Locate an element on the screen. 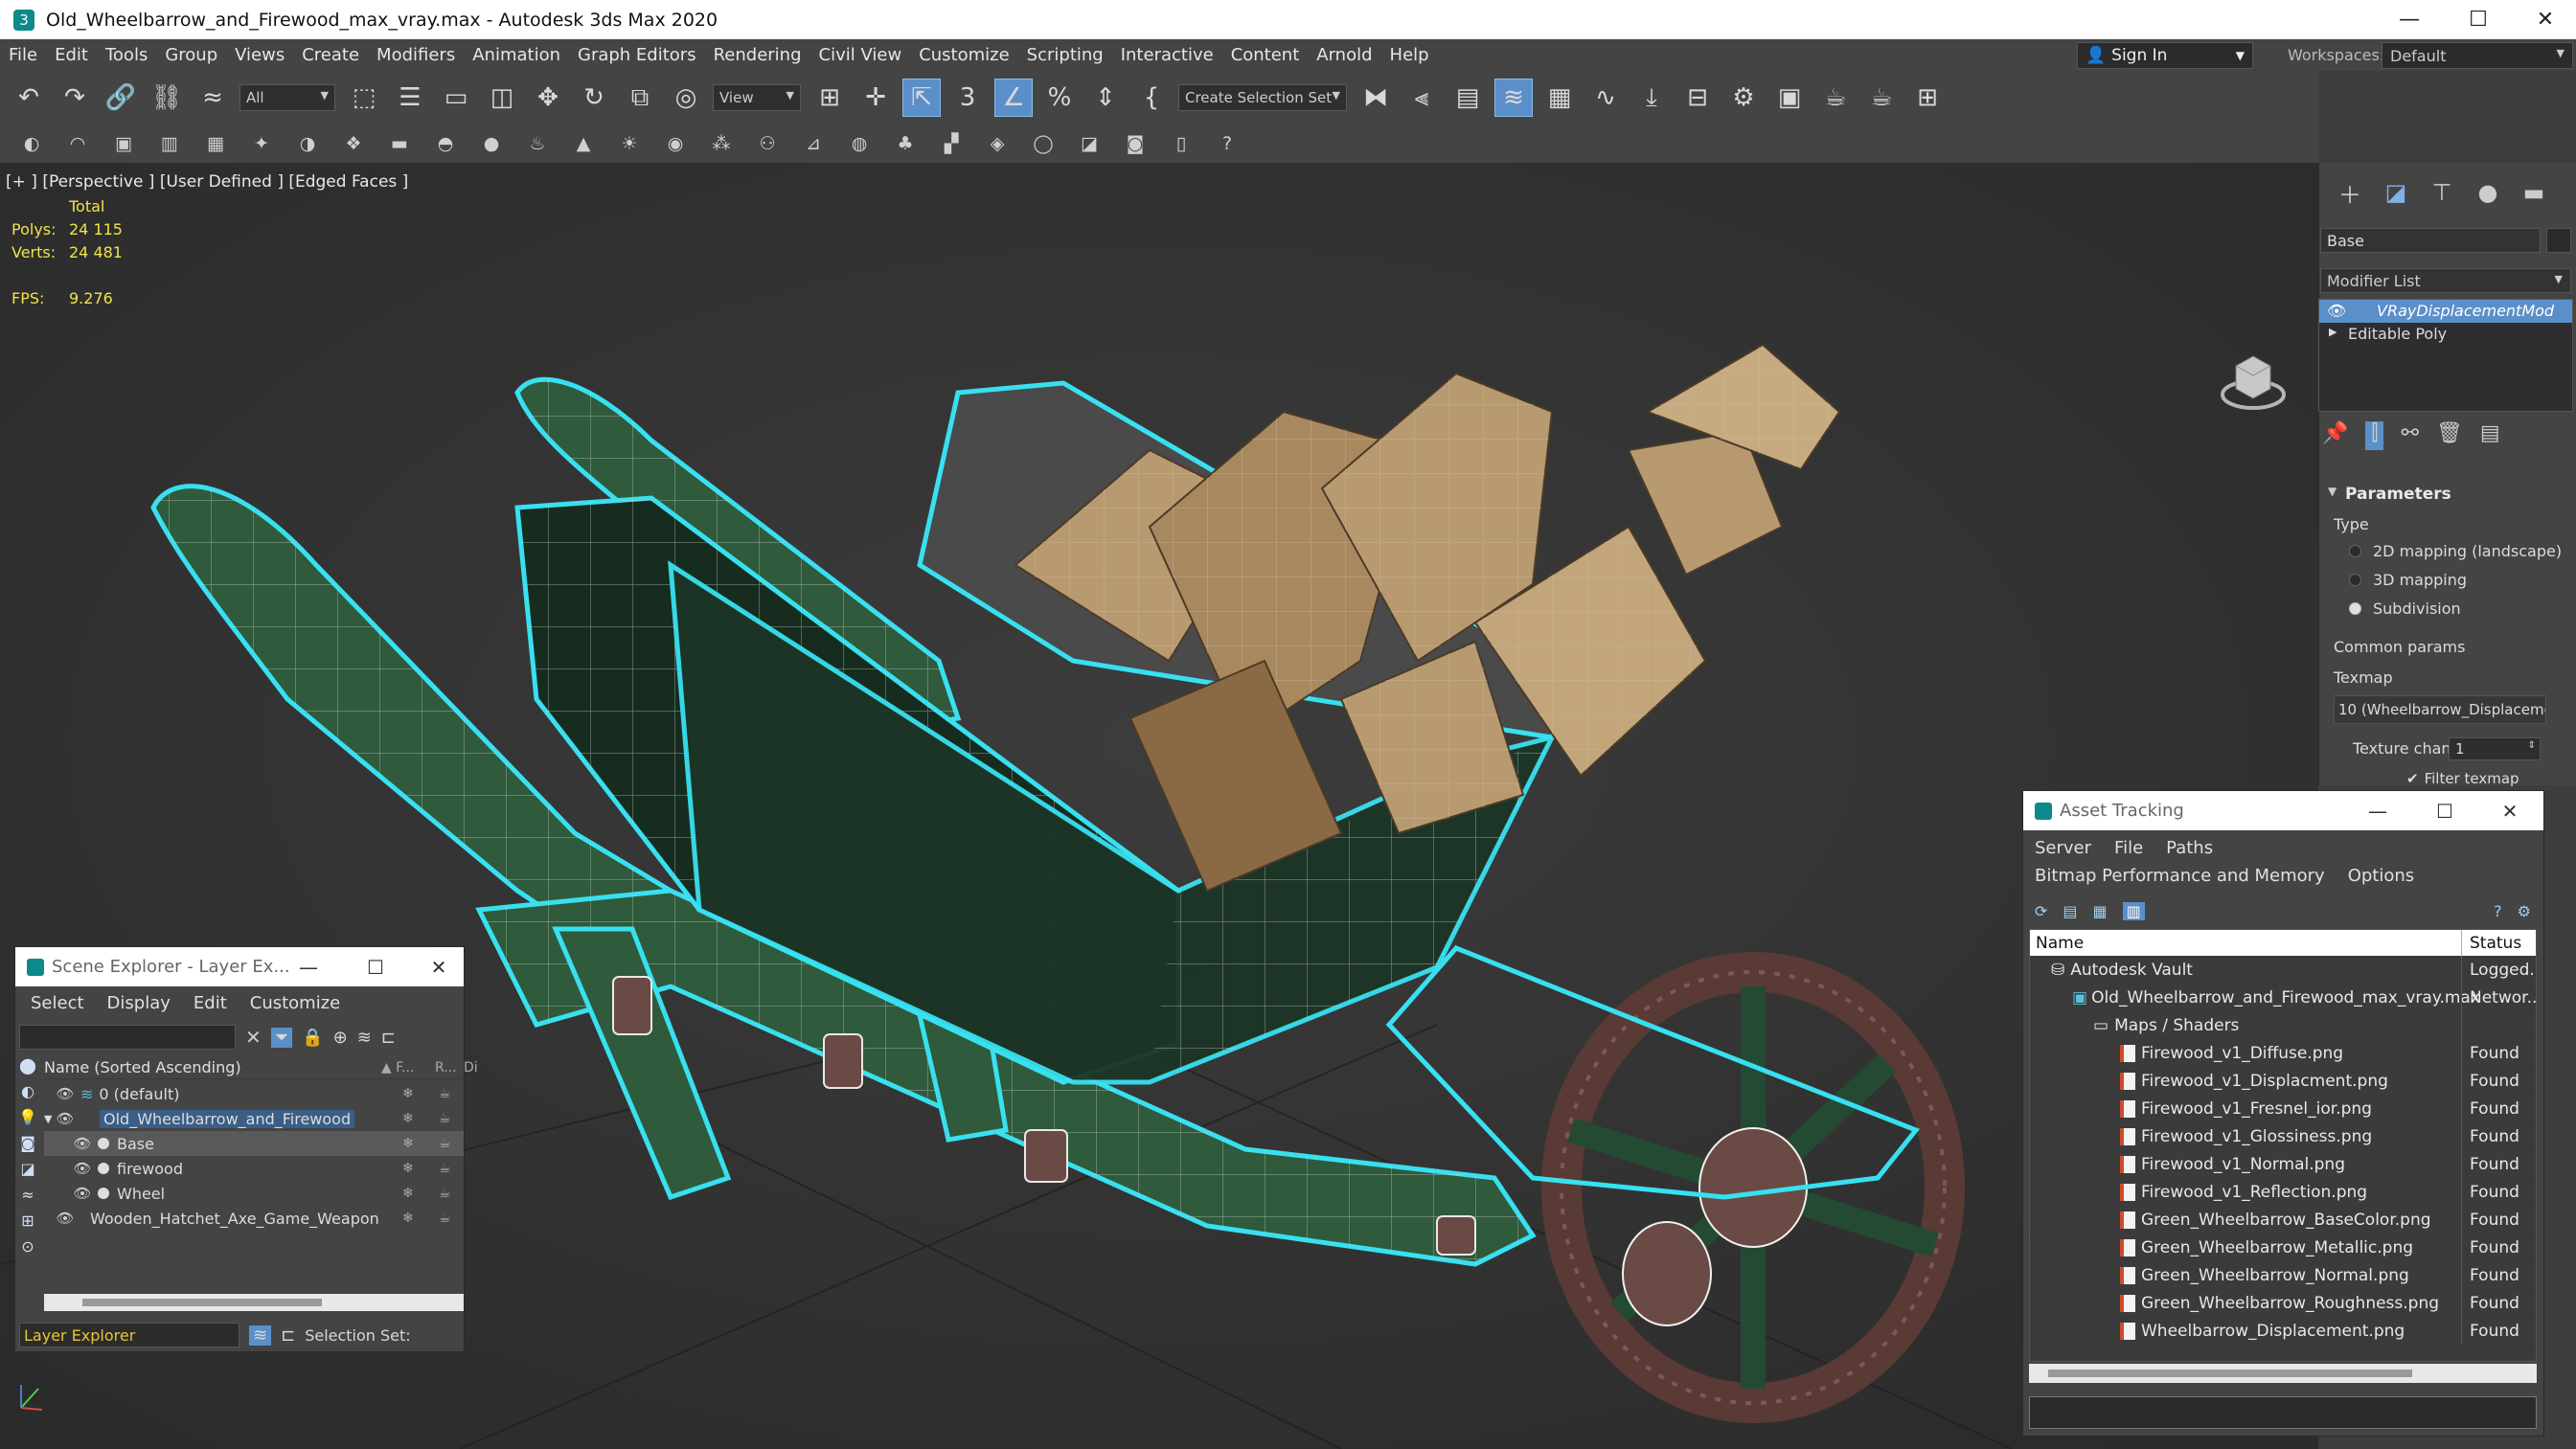 The image size is (2576, 1449). maximize-icon: ☐ is located at coordinates (2479, 19).